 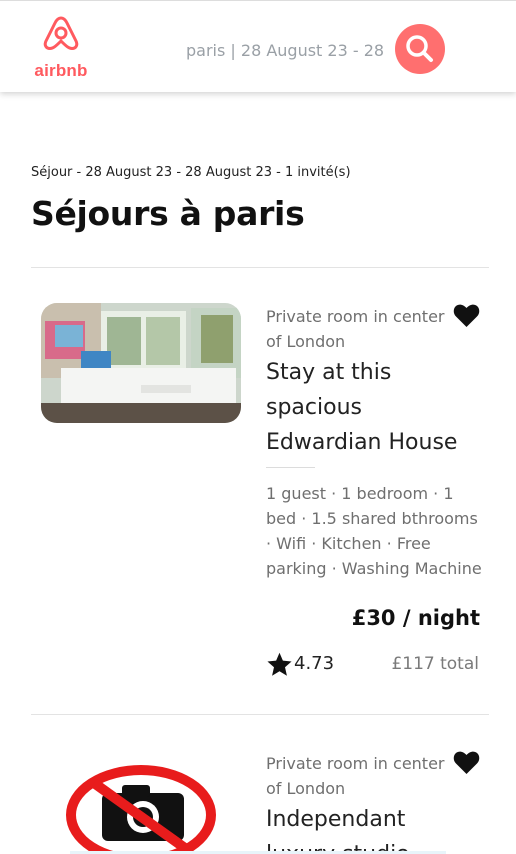 I want to click on search-icon, so click(x=419, y=48).